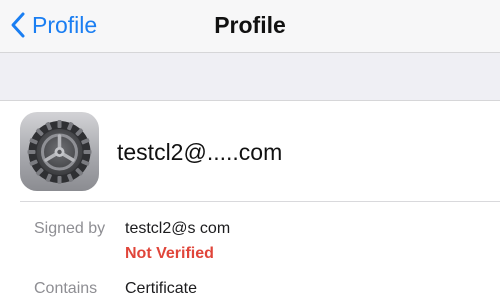  I want to click on contains-value: Certificate, so click(161, 288).